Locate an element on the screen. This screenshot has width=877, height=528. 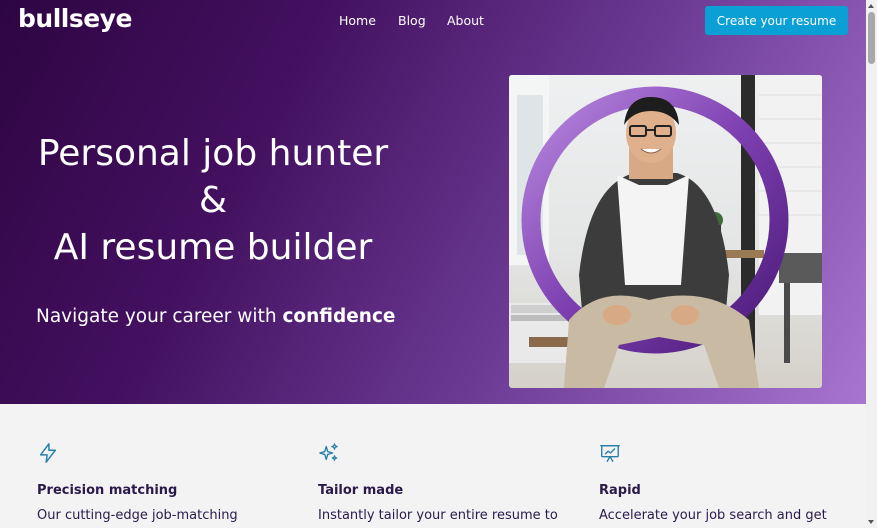
presentation-chart-icon is located at coordinates (610, 453).